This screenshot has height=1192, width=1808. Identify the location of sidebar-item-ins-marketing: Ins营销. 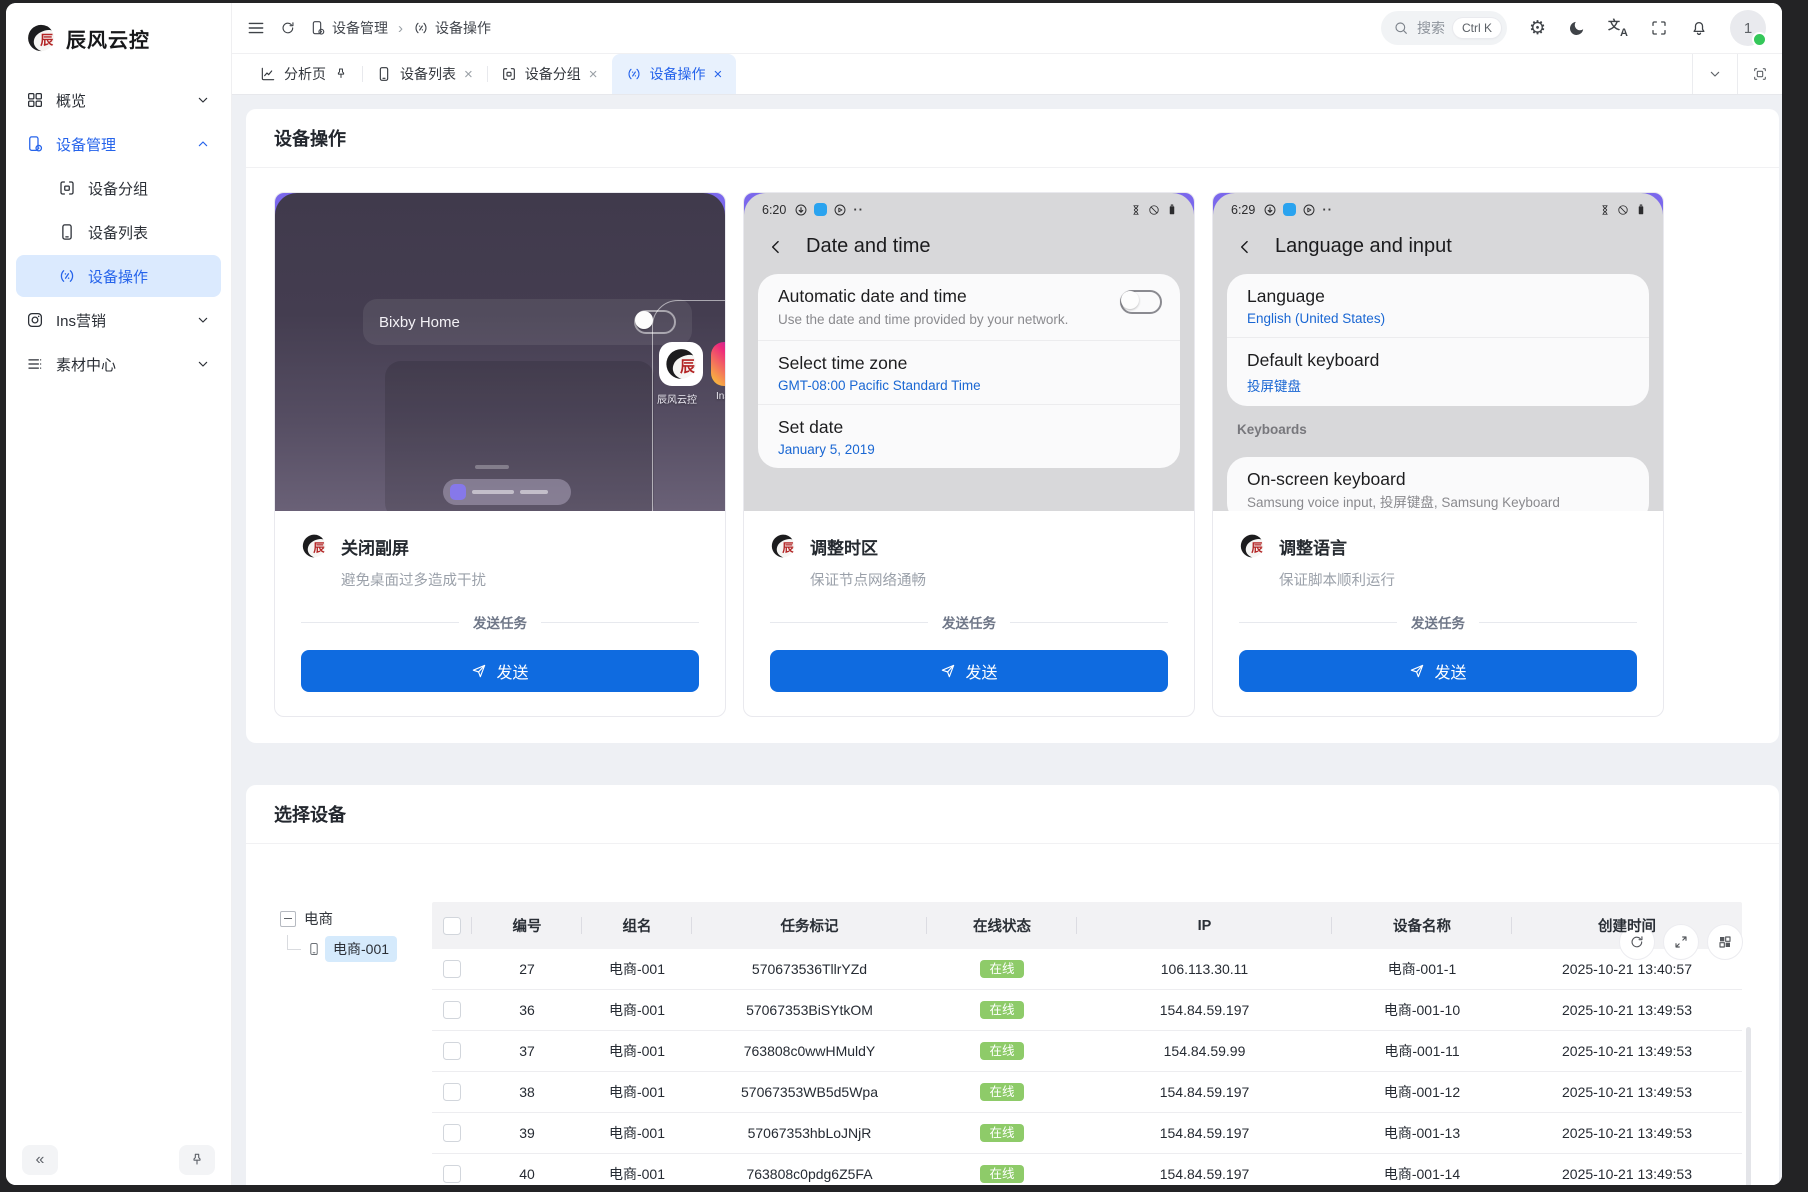
(118, 320).